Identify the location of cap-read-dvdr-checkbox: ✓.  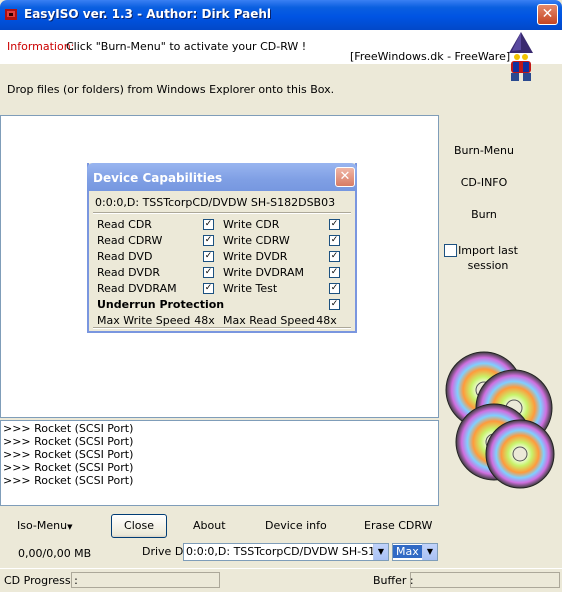
(208, 272).